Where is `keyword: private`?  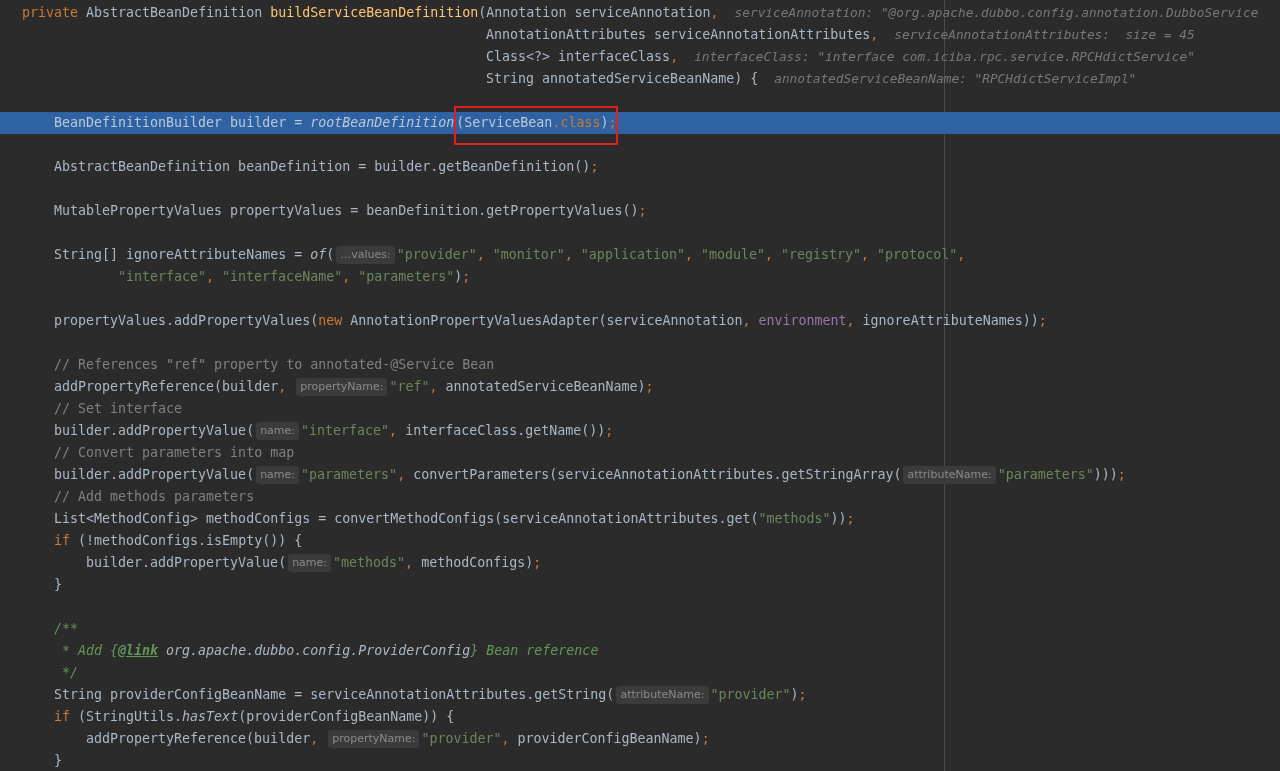 keyword: private is located at coordinates (50, 13).